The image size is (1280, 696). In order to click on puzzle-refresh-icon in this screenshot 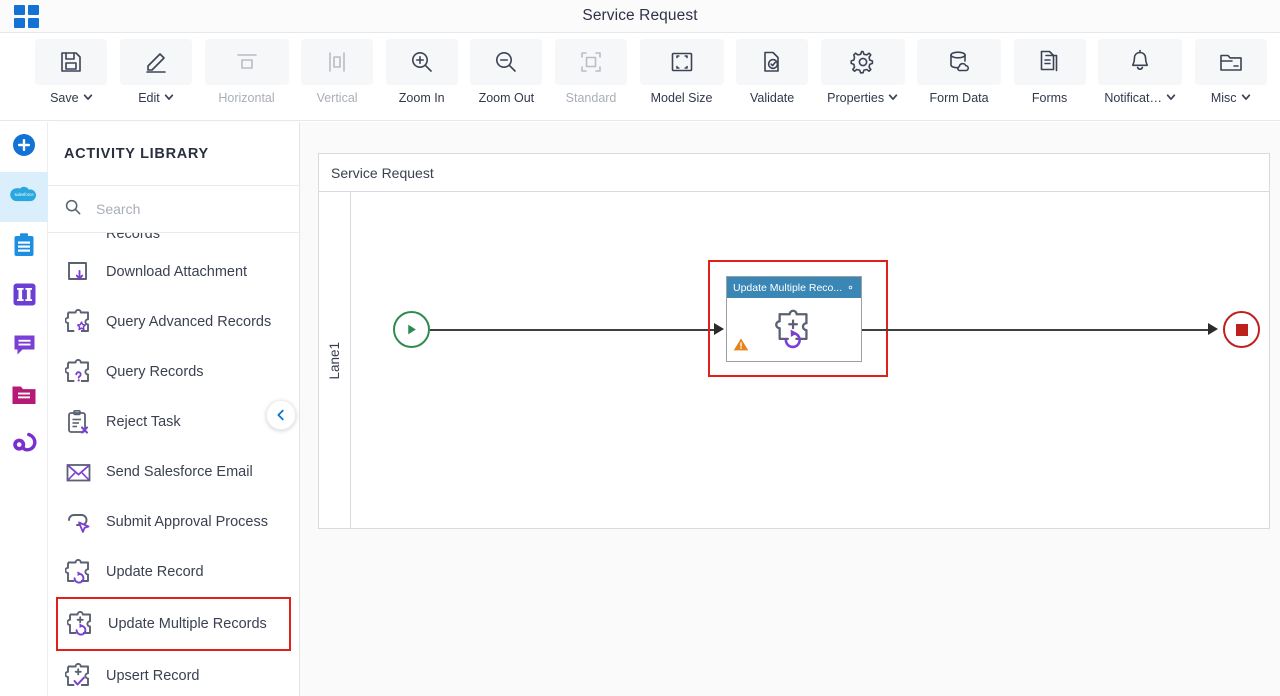, I will do `click(78, 572)`.